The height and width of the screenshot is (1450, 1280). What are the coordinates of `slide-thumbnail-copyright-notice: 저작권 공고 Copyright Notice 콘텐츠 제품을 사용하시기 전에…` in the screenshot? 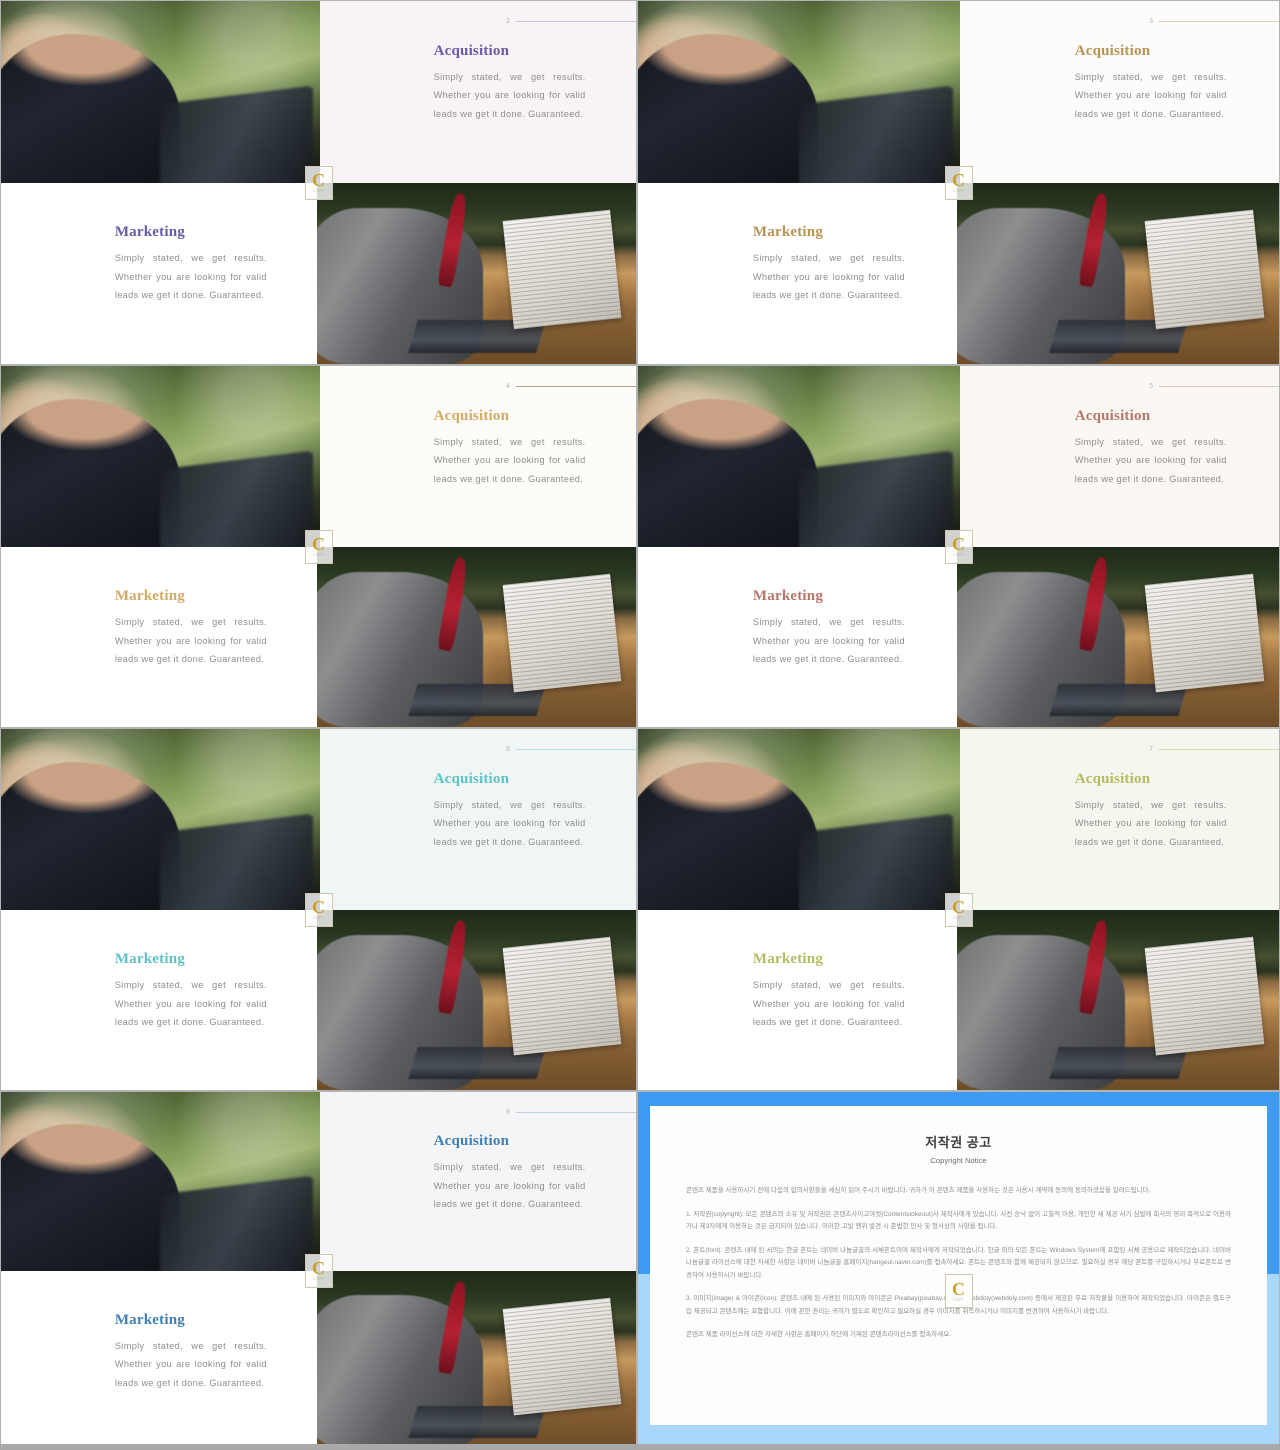 It's located at (958, 1270).